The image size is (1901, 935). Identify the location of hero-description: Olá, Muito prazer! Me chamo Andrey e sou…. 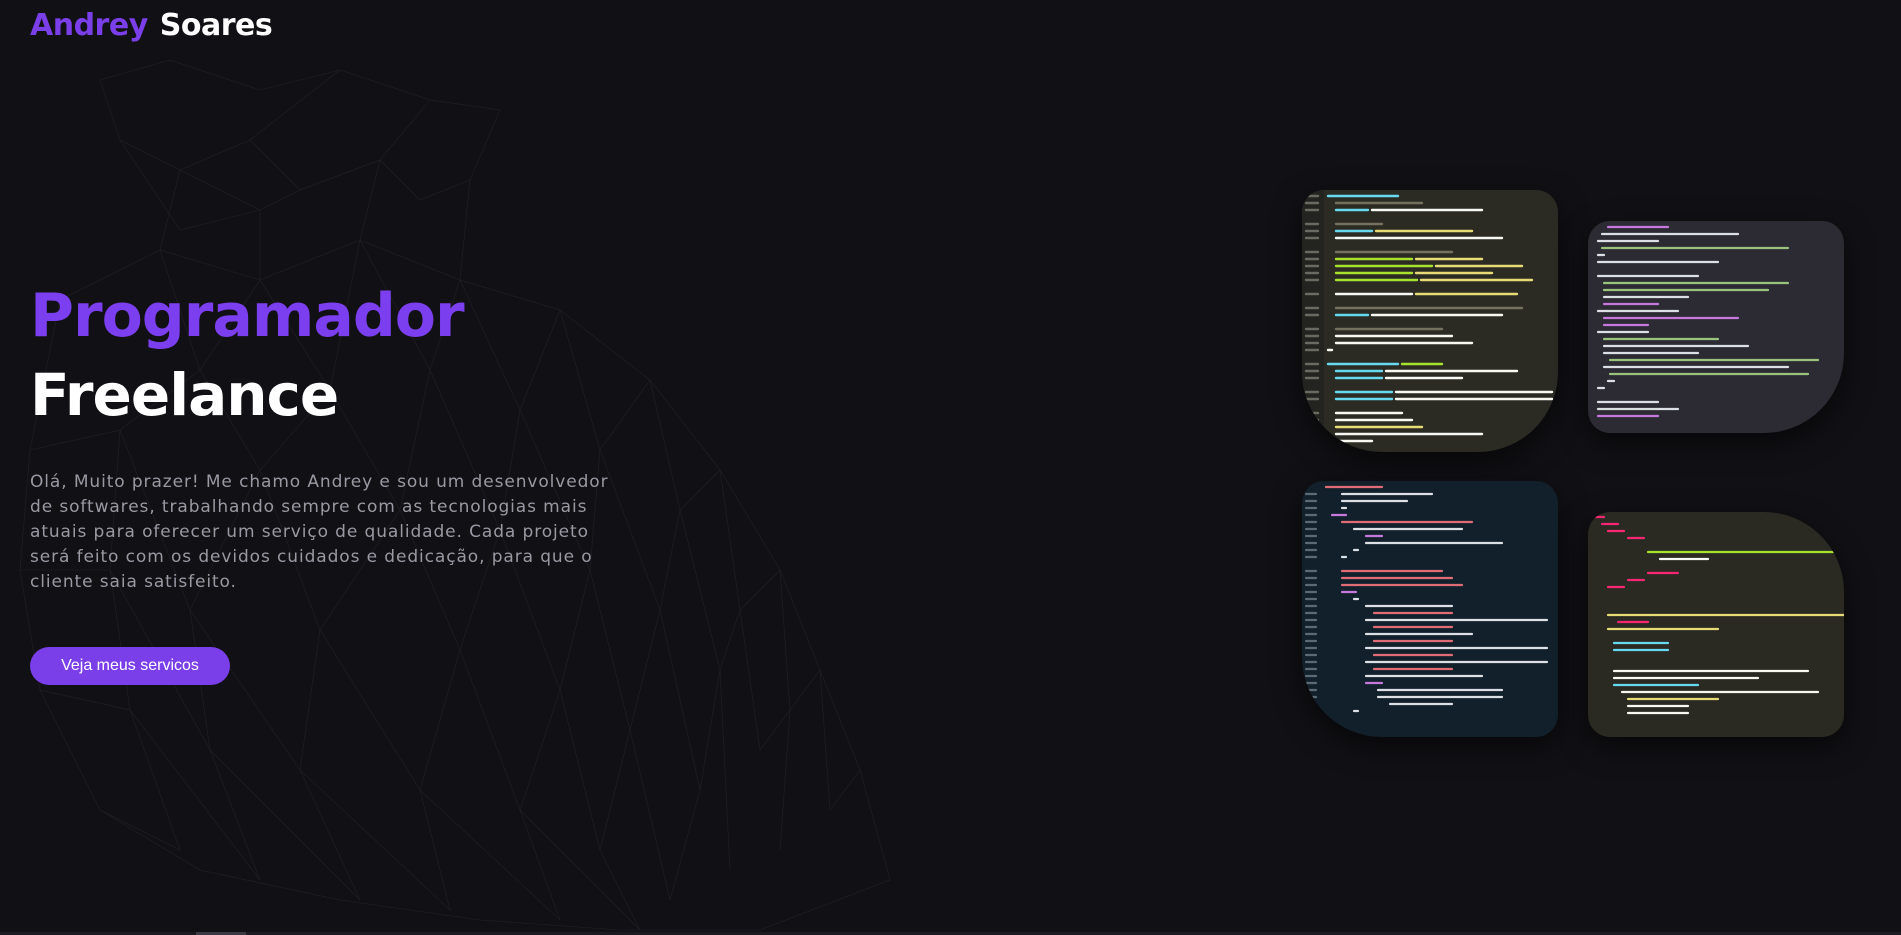
(319, 532).